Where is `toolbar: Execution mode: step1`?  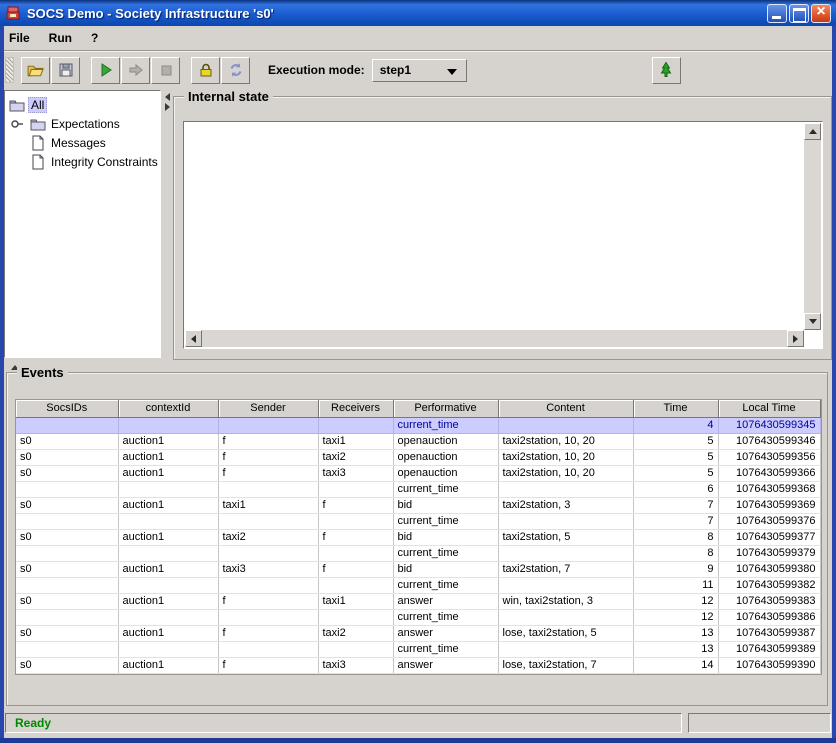
toolbar: Execution mode: step1 is located at coordinates (418, 70).